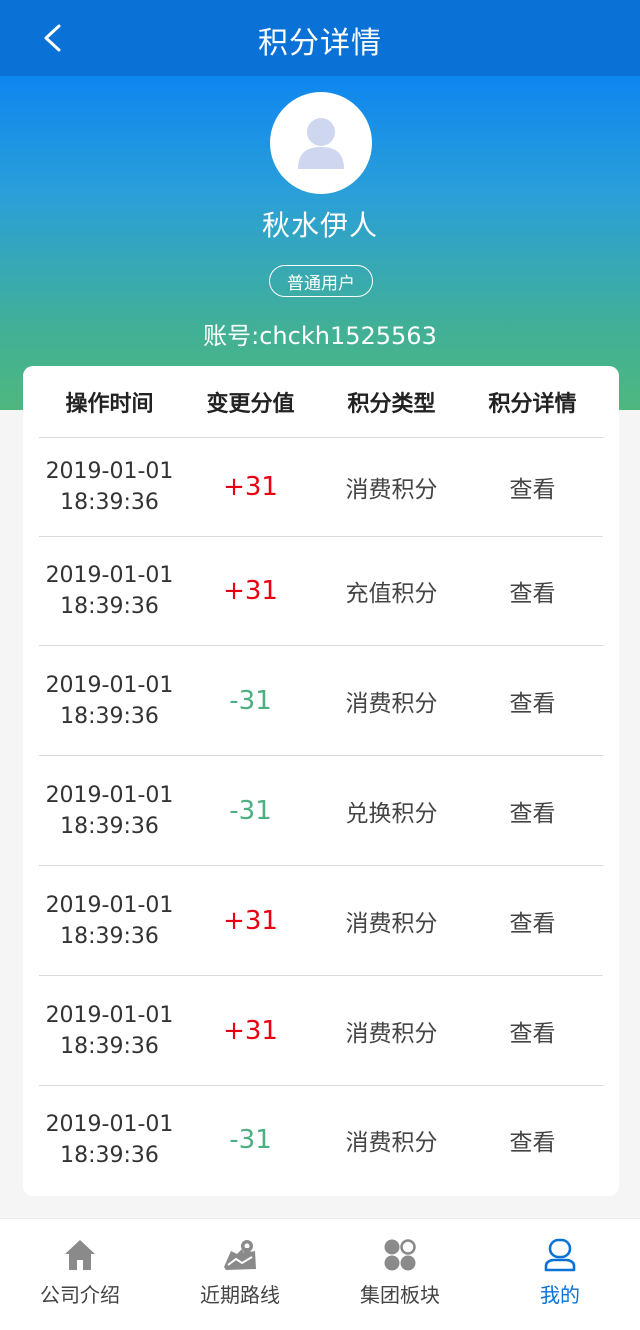  Describe the element at coordinates (400, 1274) in the screenshot. I see `tab-group-sectors: 集团板块` at that location.